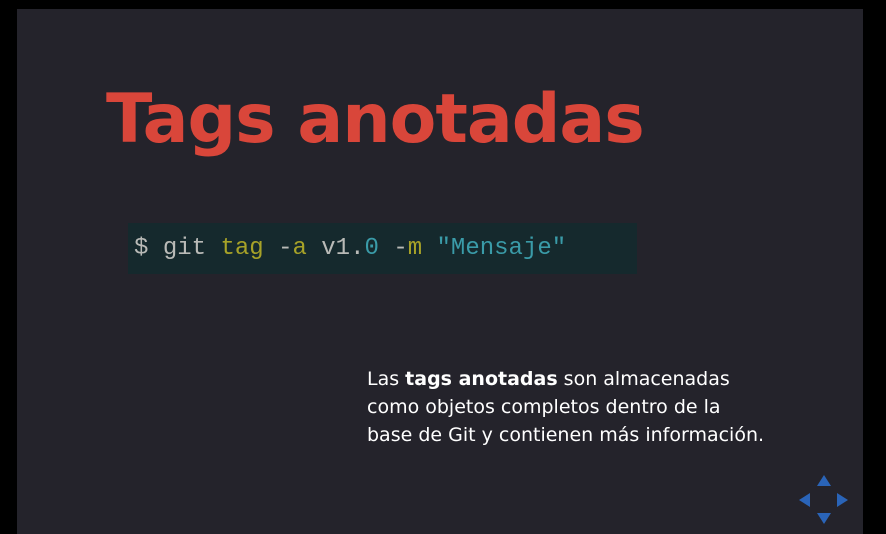 This screenshot has height=534, width=886. Describe the element at coordinates (824, 500) in the screenshot. I see `navigation-controls` at that location.